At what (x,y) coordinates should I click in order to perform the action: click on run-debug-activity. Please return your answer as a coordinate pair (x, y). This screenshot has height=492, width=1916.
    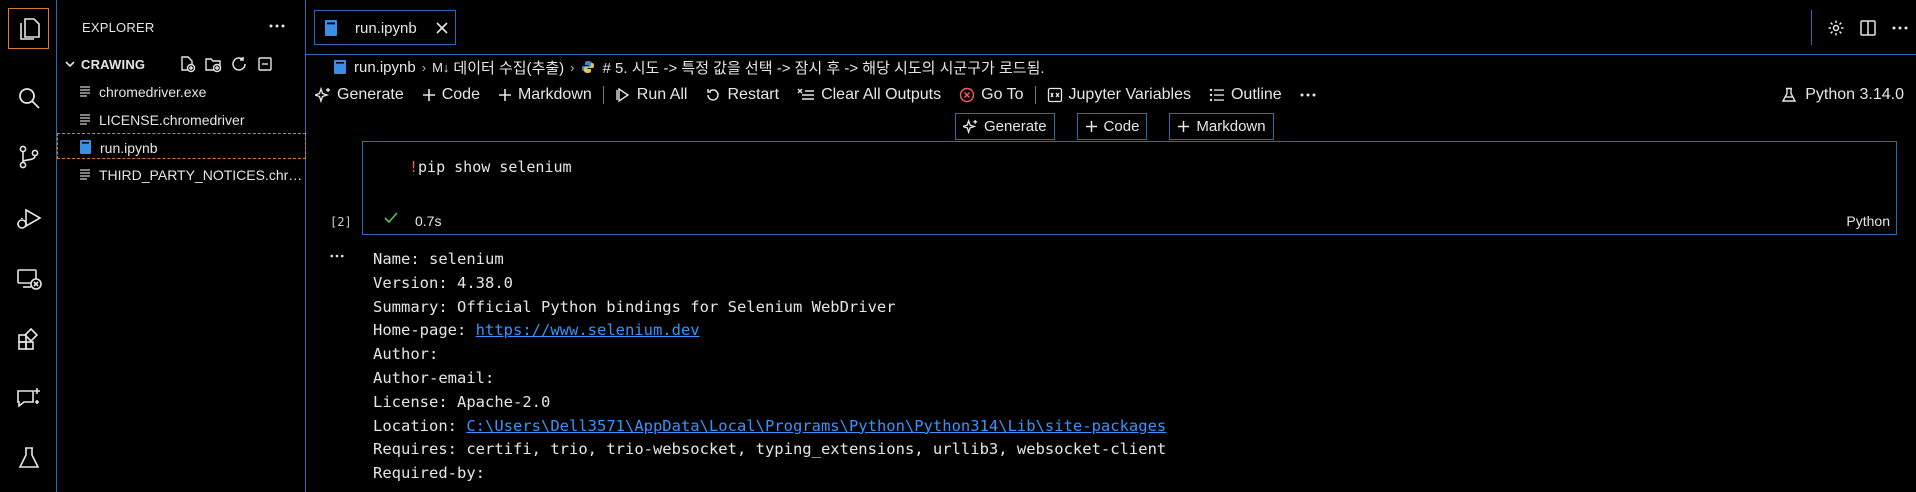
    Looking at the image, I should click on (28, 218).